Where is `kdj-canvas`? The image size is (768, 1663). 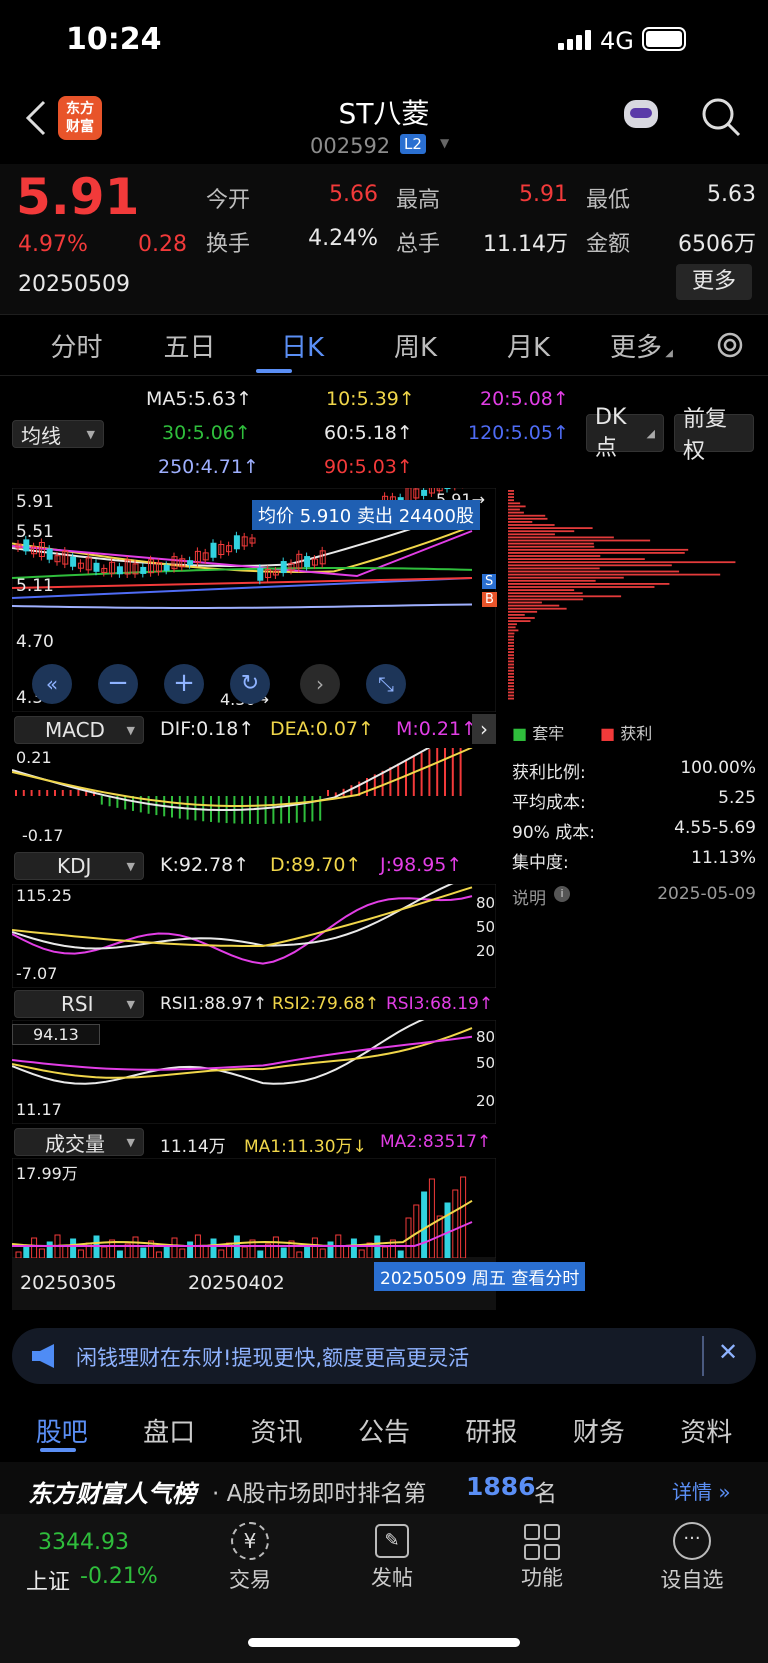 kdj-canvas is located at coordinates (254, 931).